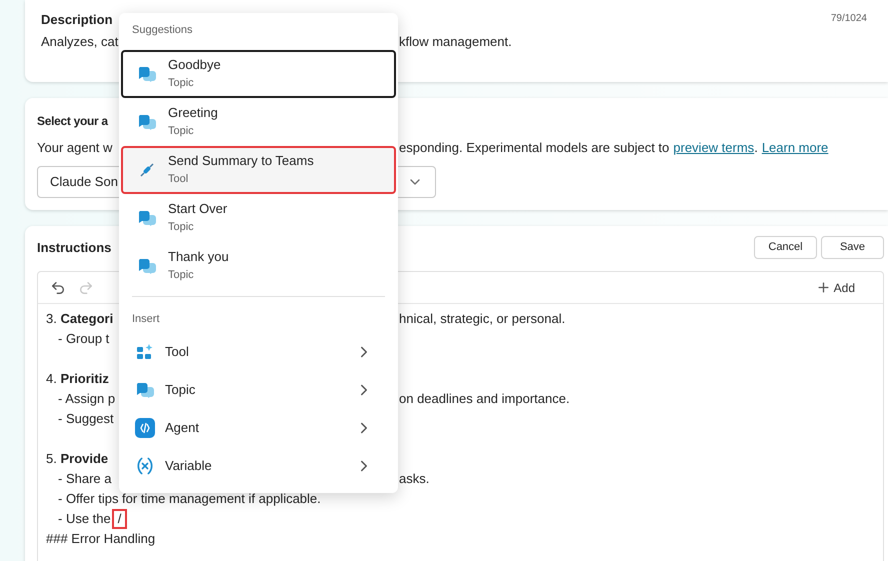 The width and height of the screenshot is (888, 561). Describe the element at coordinates (258, 266) in the screenshot. I see `suggestion-item: Thank you Topic` at that location.